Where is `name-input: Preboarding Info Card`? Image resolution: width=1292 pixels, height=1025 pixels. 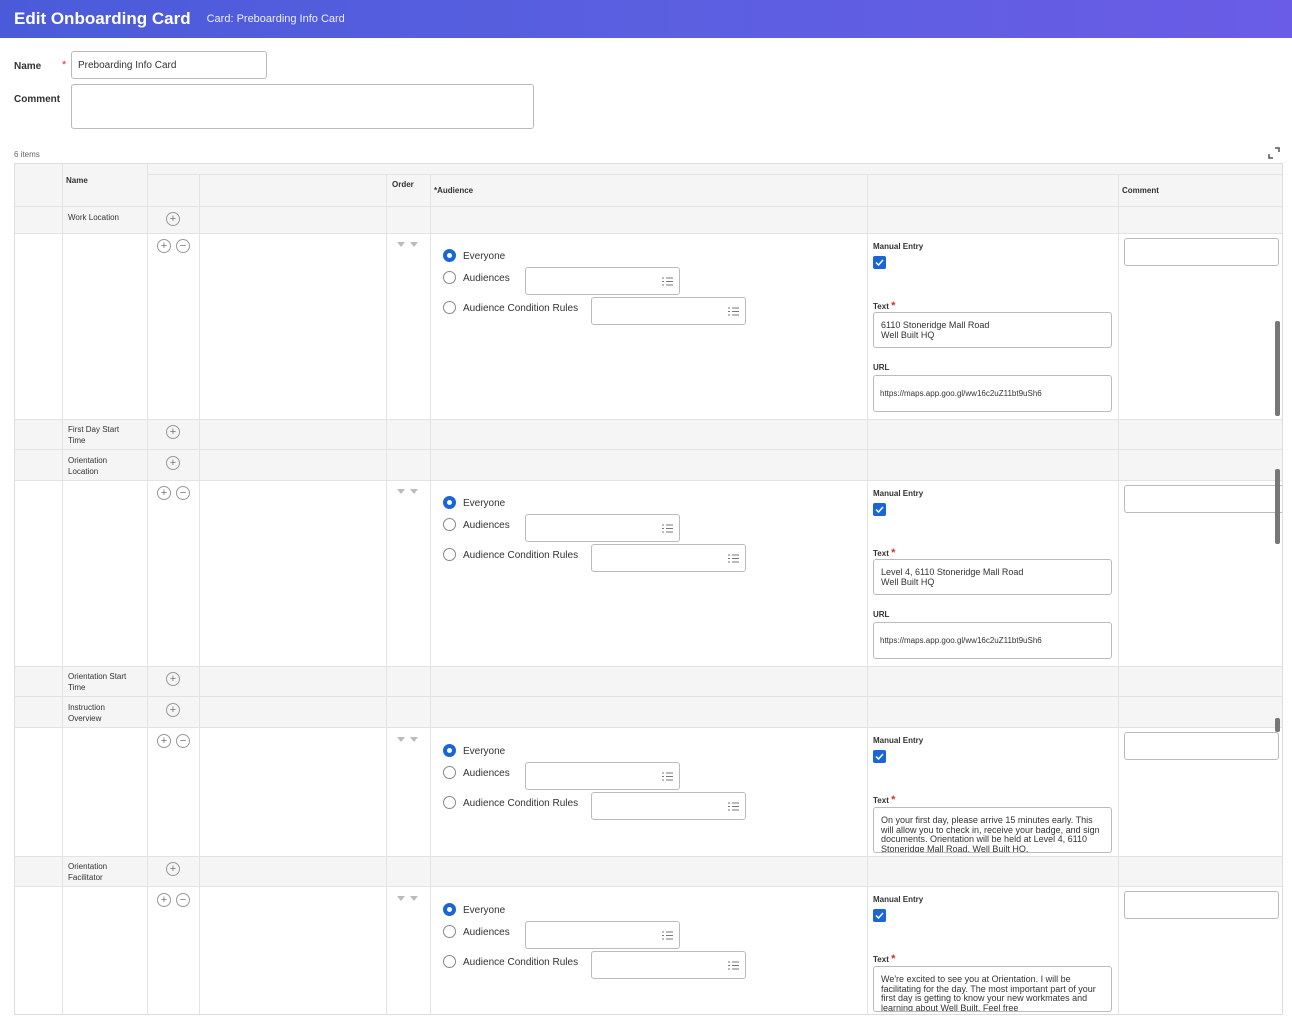
name-input: Preboarding Info Card is located at coordinates (169, 65).